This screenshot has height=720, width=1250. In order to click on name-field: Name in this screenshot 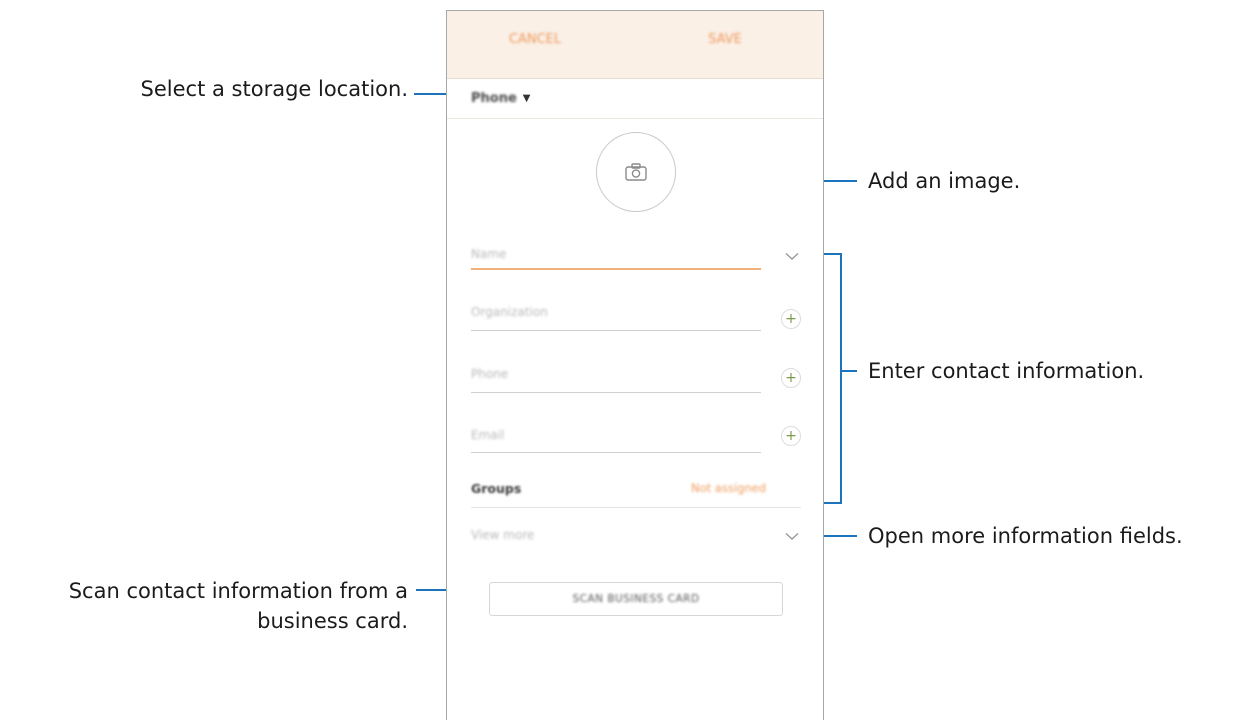, I will do `click(488, 254)`.